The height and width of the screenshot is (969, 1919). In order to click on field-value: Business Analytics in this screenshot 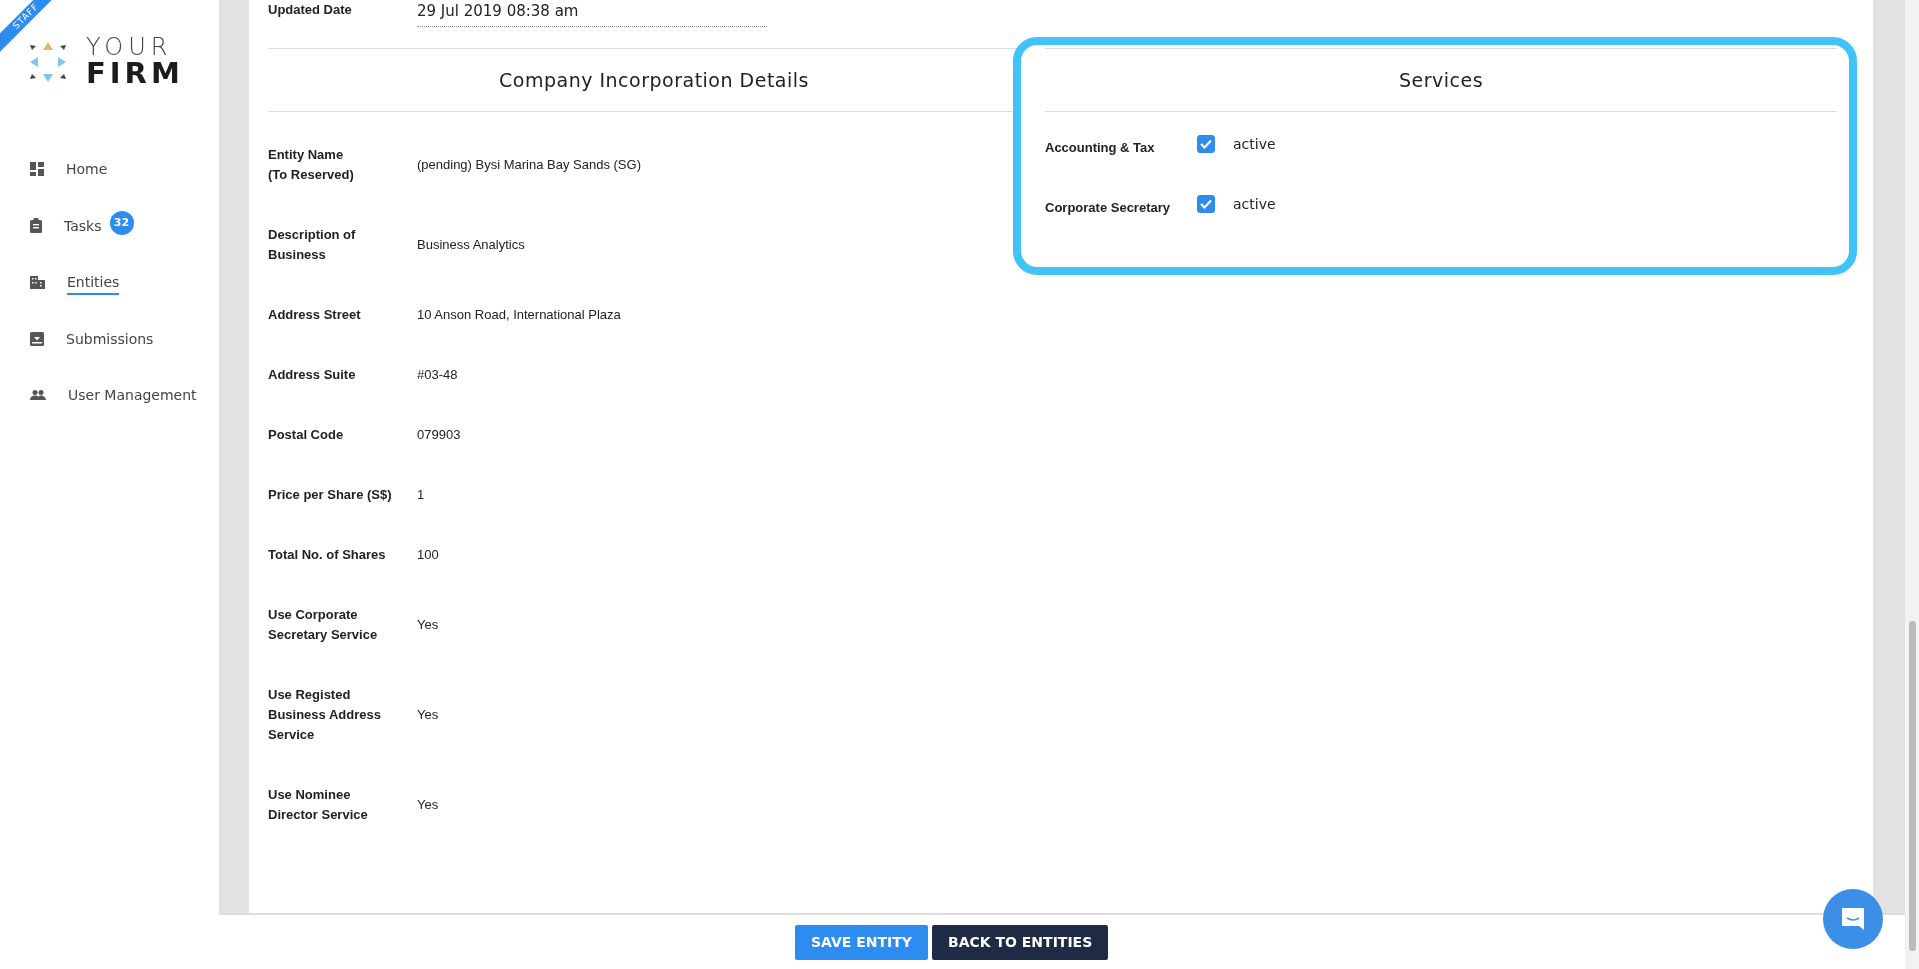, I will do `click(471, 245)`.